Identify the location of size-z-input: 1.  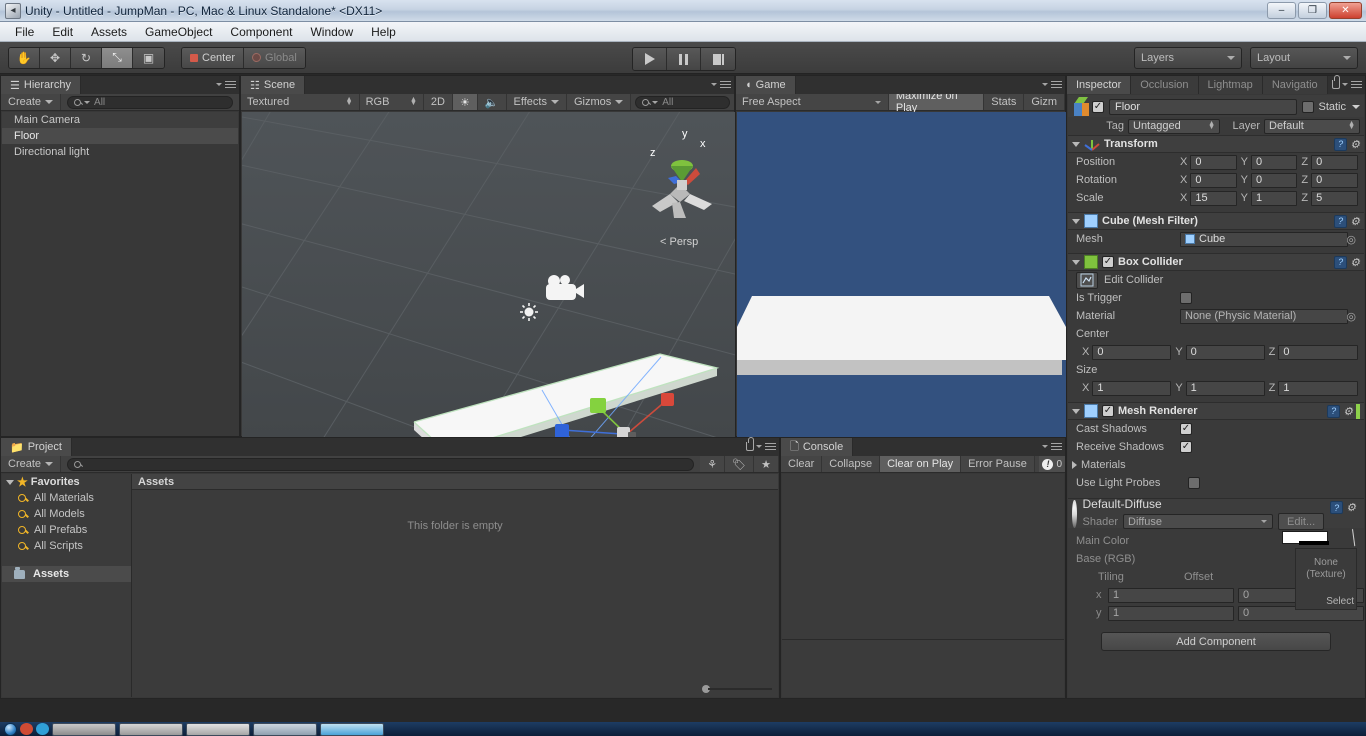
(1318, 388).